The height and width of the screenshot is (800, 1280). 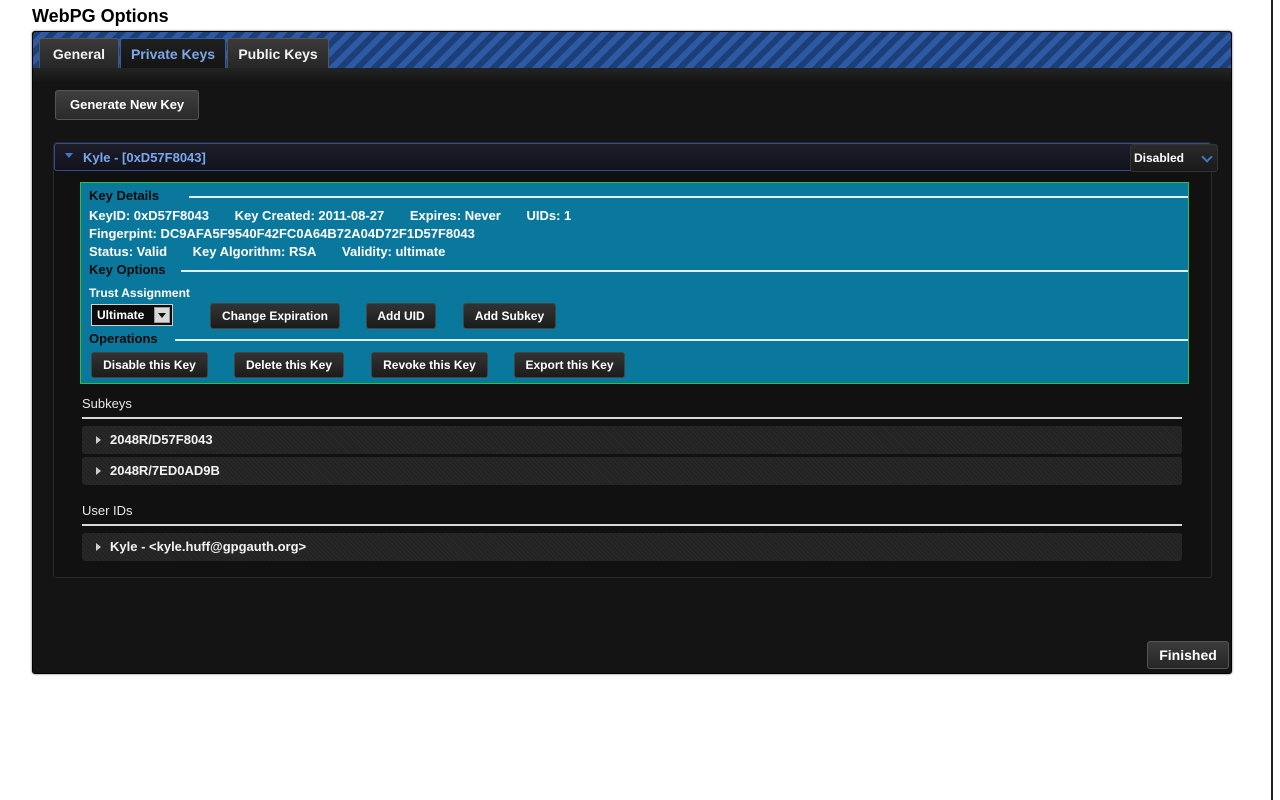 What do you see at coordinates (309, 215) in the screenshot?
I see `key-created: Key Created: 2011-08-27` at bounding box center [309, 215].